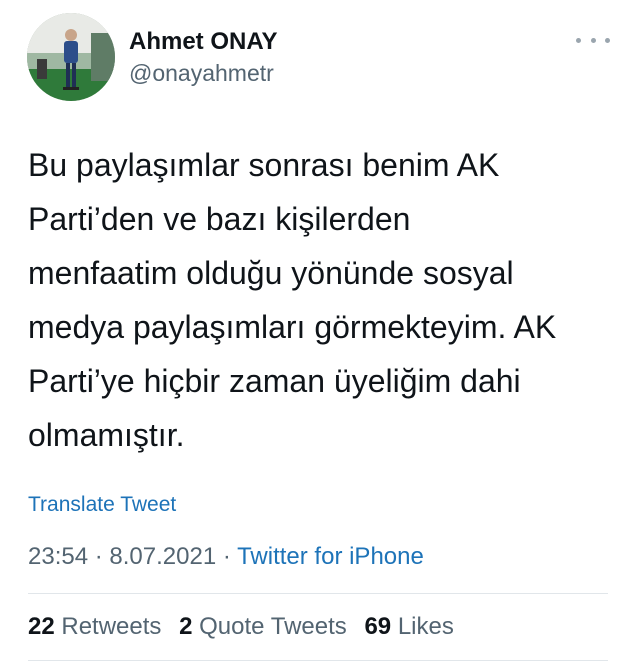  I want to click on tweet-meta: 23:54 · 8.07.2021 · Twitter for iPhone, so click(226, 557).